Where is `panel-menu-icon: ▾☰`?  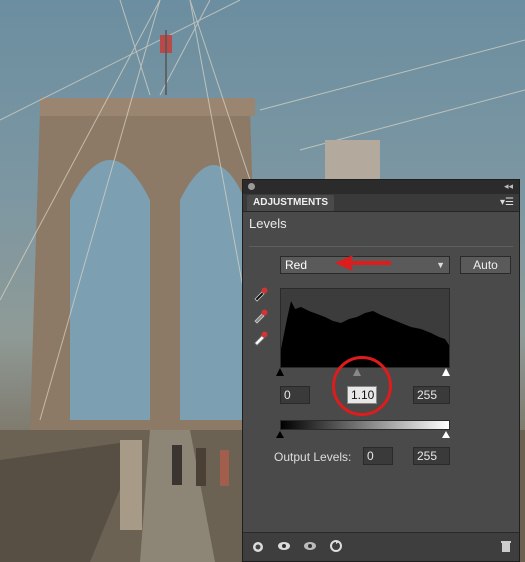
panel-menu-icon: ▾☰ is located at coordinates (507, 202).